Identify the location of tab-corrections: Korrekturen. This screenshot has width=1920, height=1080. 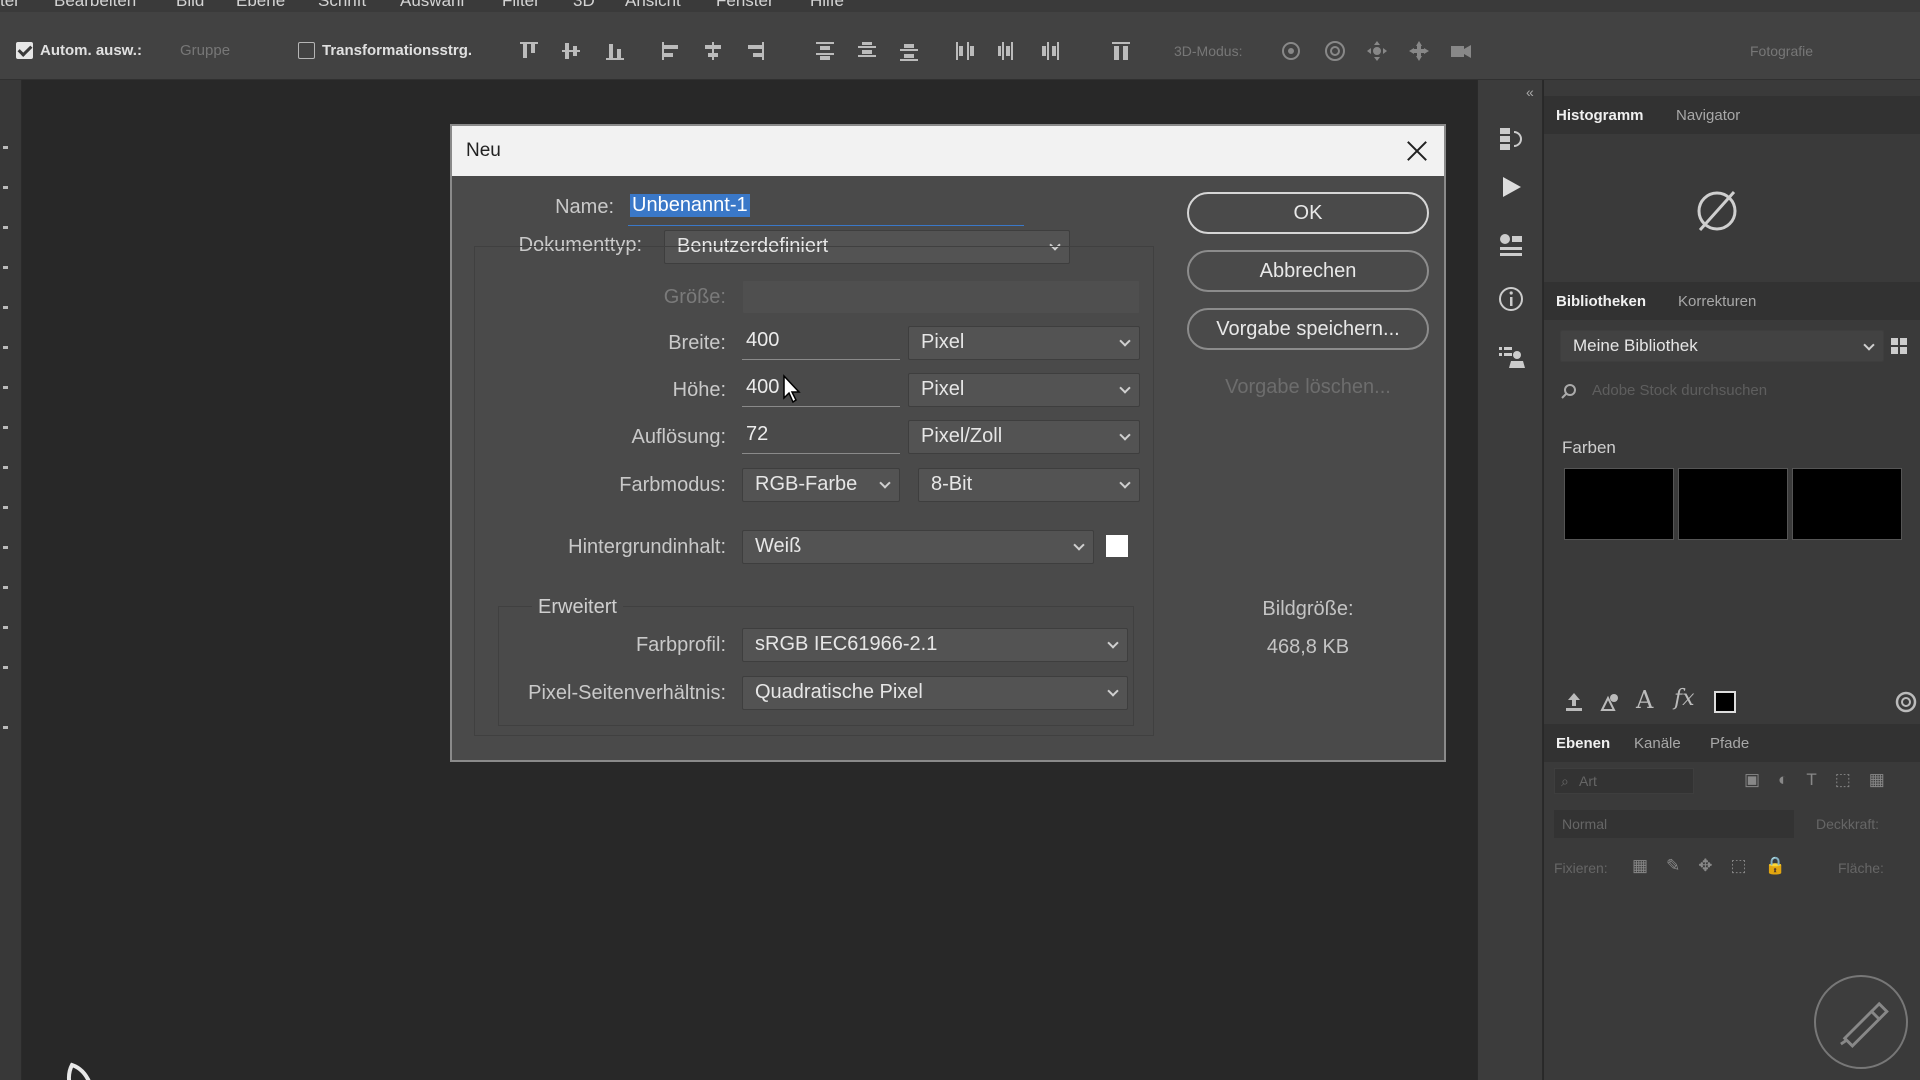
(1717, 301).